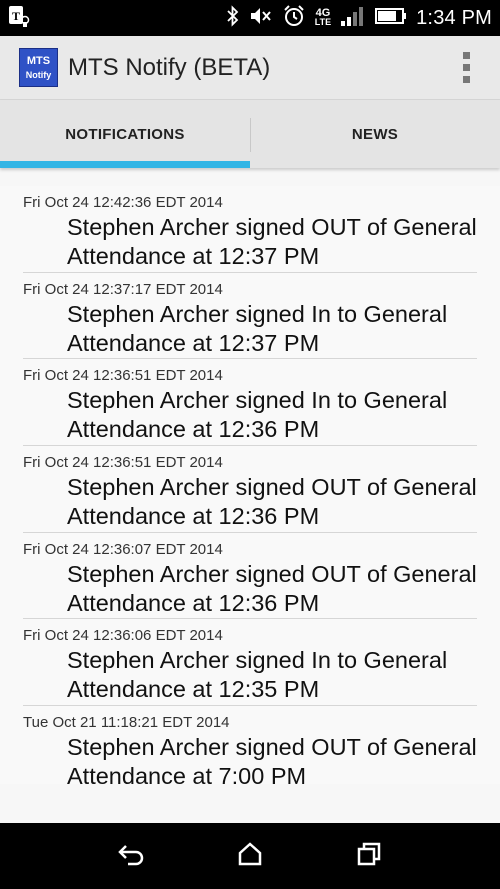 This screenshot has width=500, height=889. I want to click on battery-icon, so click(391, 18).